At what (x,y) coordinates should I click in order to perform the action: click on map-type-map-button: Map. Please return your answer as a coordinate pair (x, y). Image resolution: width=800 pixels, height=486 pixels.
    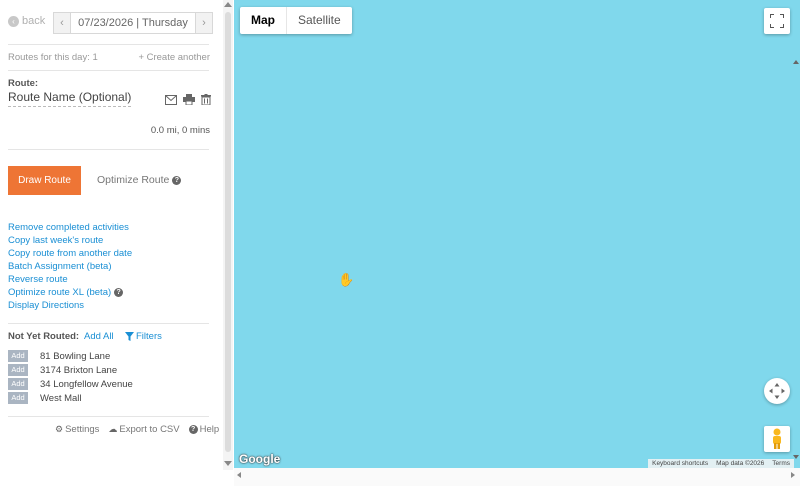
    Looking at the image, I should click on (263, 20).